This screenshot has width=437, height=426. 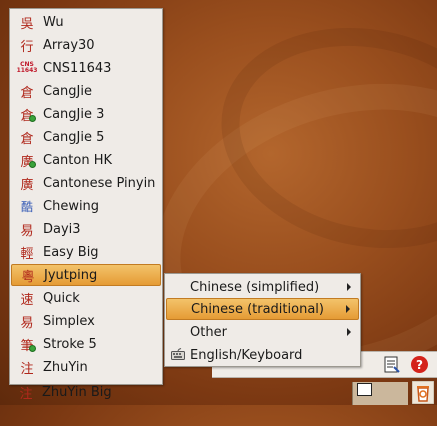 I want to click on menu-item-label: Simplex, so click(x=69, y=321).